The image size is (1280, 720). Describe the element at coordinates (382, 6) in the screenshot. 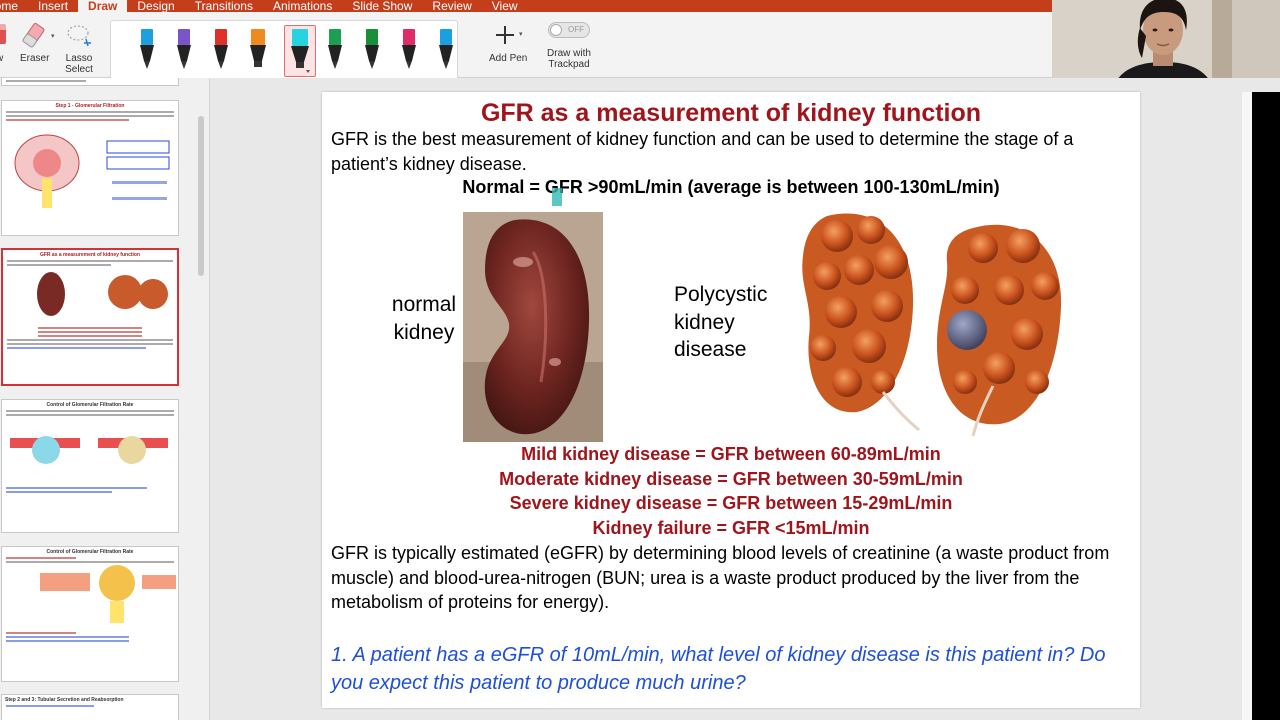

I see `tab-slide-show: Slide Show` at that location.